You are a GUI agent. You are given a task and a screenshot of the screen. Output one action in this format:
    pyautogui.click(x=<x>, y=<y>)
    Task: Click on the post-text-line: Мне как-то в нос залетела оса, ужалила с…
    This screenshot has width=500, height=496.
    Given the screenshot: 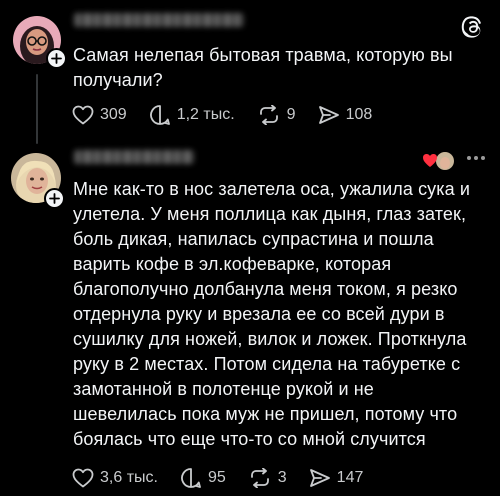 What is the action you would take?
    pyautogui.click(x=272, y=189)
    